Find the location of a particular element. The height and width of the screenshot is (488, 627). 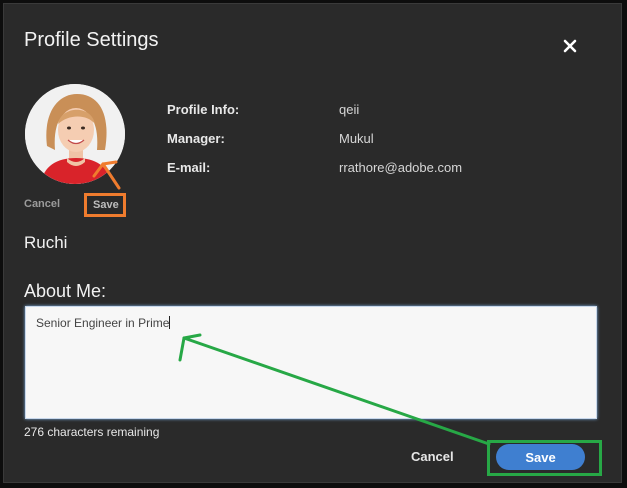

profile-info-value: qeii is located at coordinates (349, 109).